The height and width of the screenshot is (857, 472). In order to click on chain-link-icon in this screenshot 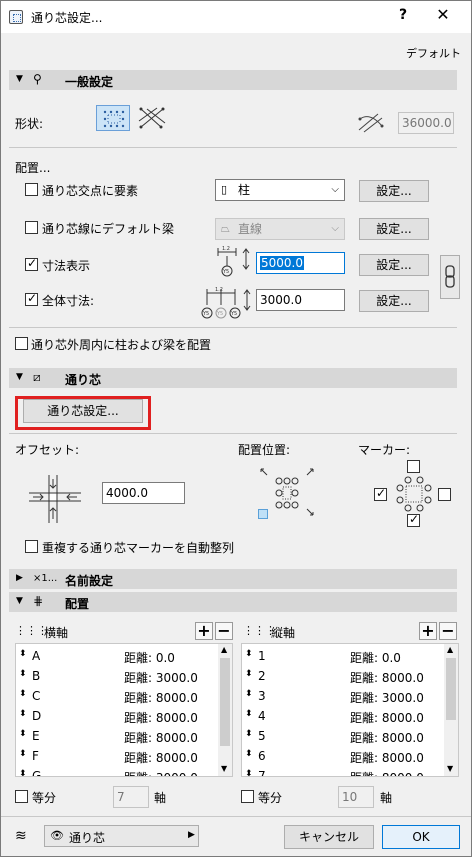, I will do `click(450, 276)`.